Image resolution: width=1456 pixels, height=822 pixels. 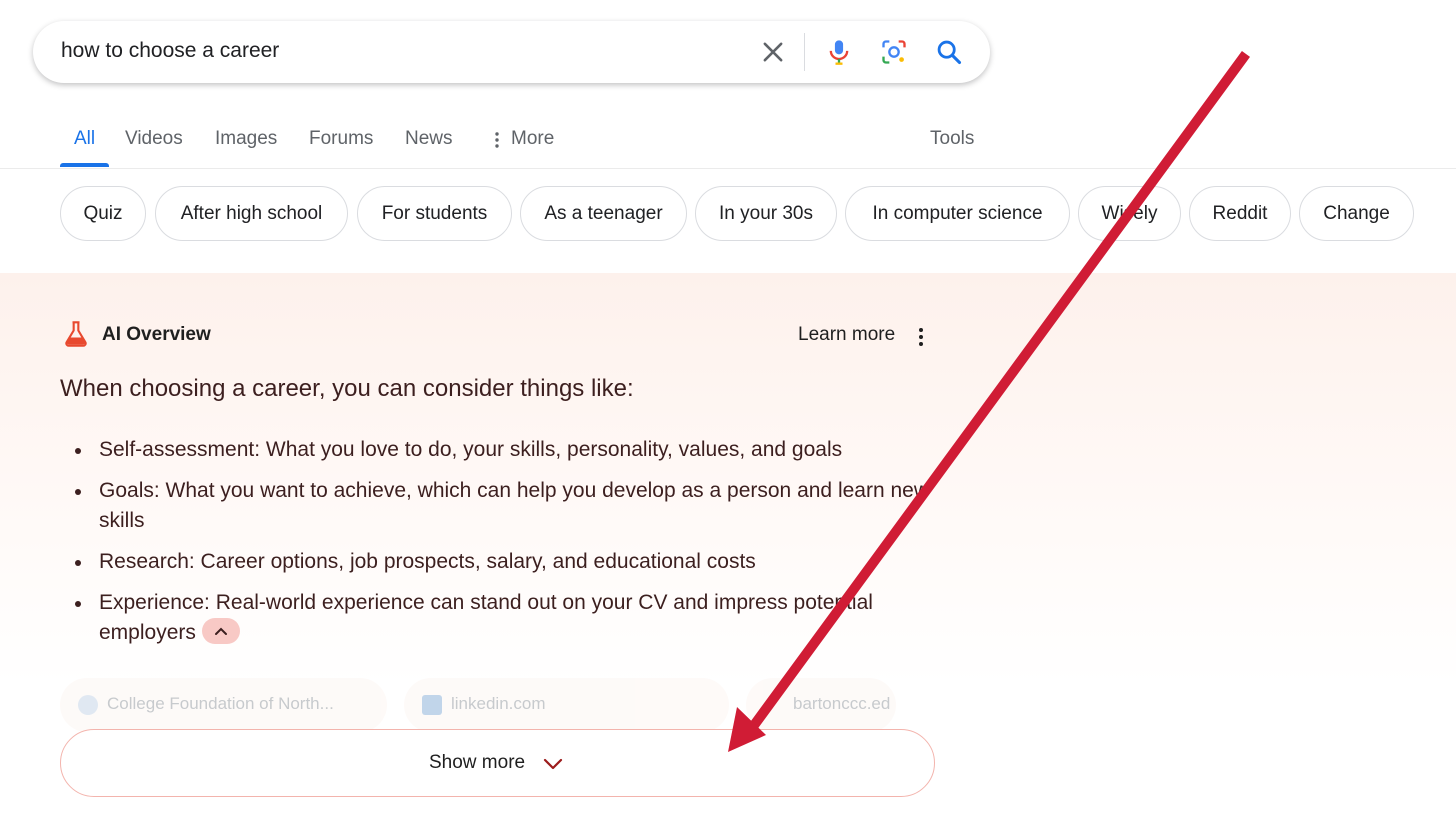 What do you see at coordinates (846, 335) in the screenshot?
I see `learn-more-link: Learn more` at bounding box center [846, 335].